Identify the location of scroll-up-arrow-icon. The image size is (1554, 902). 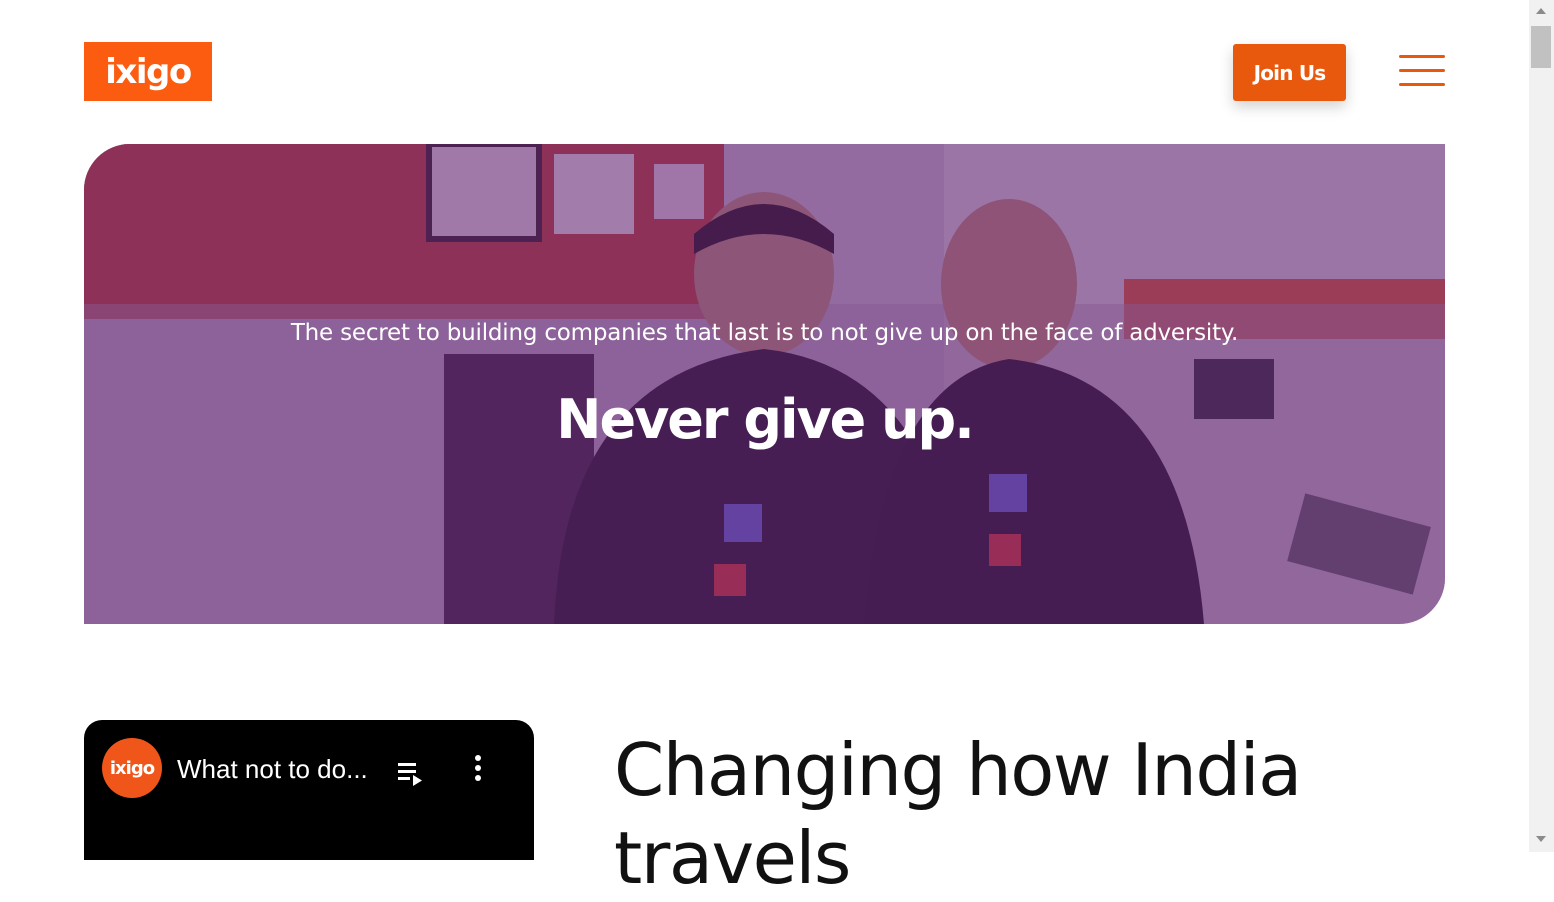
(1541, 11).